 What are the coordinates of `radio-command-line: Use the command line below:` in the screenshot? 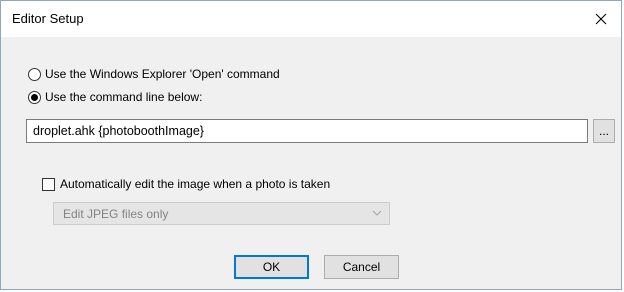 It's located at (115, 97).